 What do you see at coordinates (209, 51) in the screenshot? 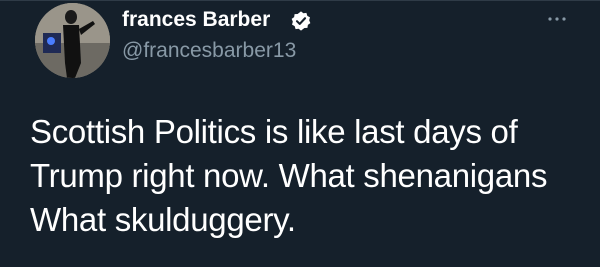
I see `username: @francesbarber13` at bounding box center [209, 51].